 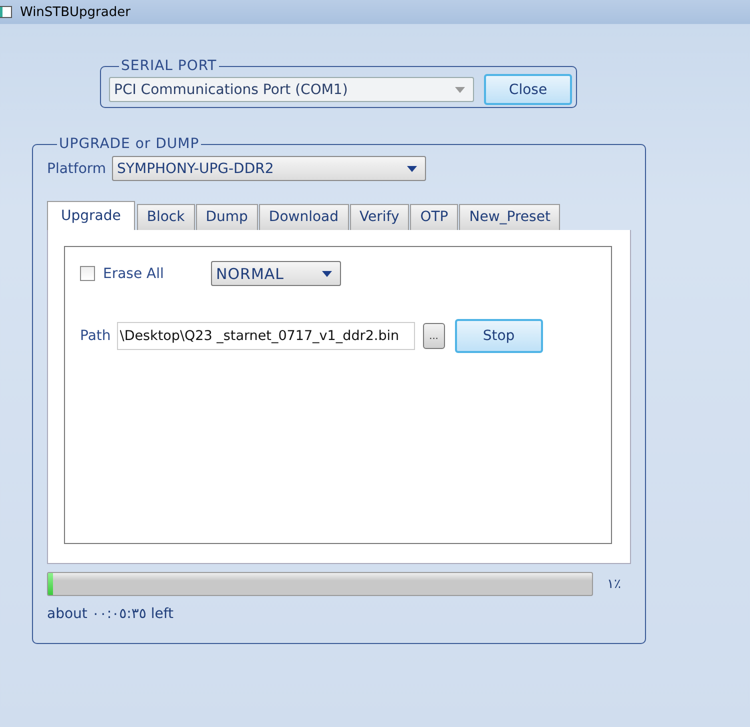 What do you see at coordinates (111, 614) in the screenshot?
I see `time-left-text: about ٠٠:٠٥:٣٥ left` at bounding box center [111, 614].